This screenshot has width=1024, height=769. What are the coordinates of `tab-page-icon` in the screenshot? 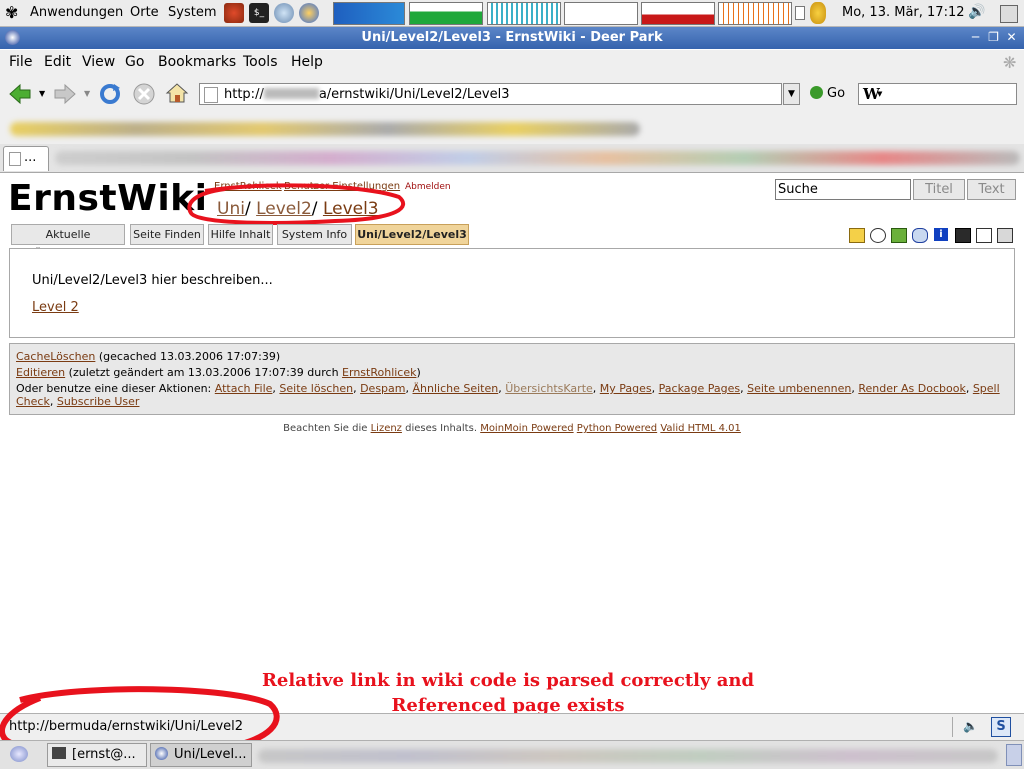 It's located at (15, 159).